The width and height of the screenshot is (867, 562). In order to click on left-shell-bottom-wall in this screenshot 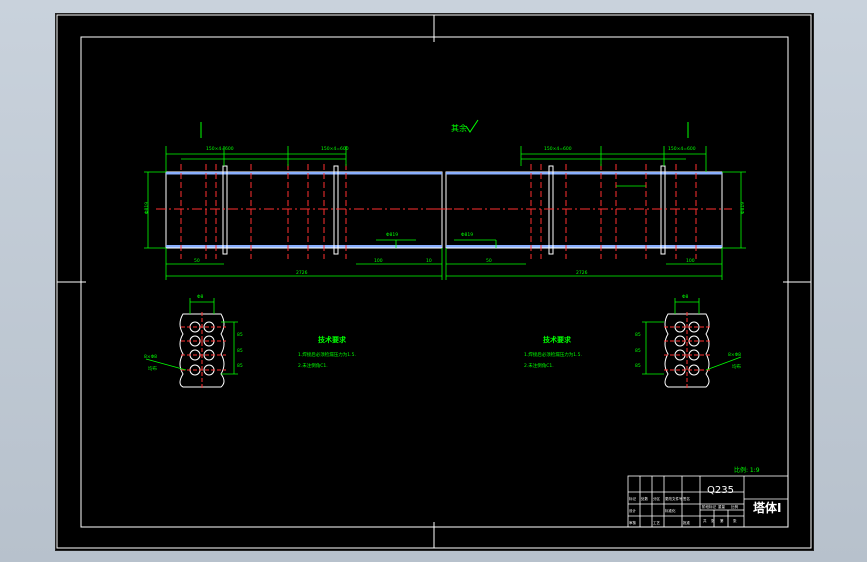, I will do `click(304, 246)`.